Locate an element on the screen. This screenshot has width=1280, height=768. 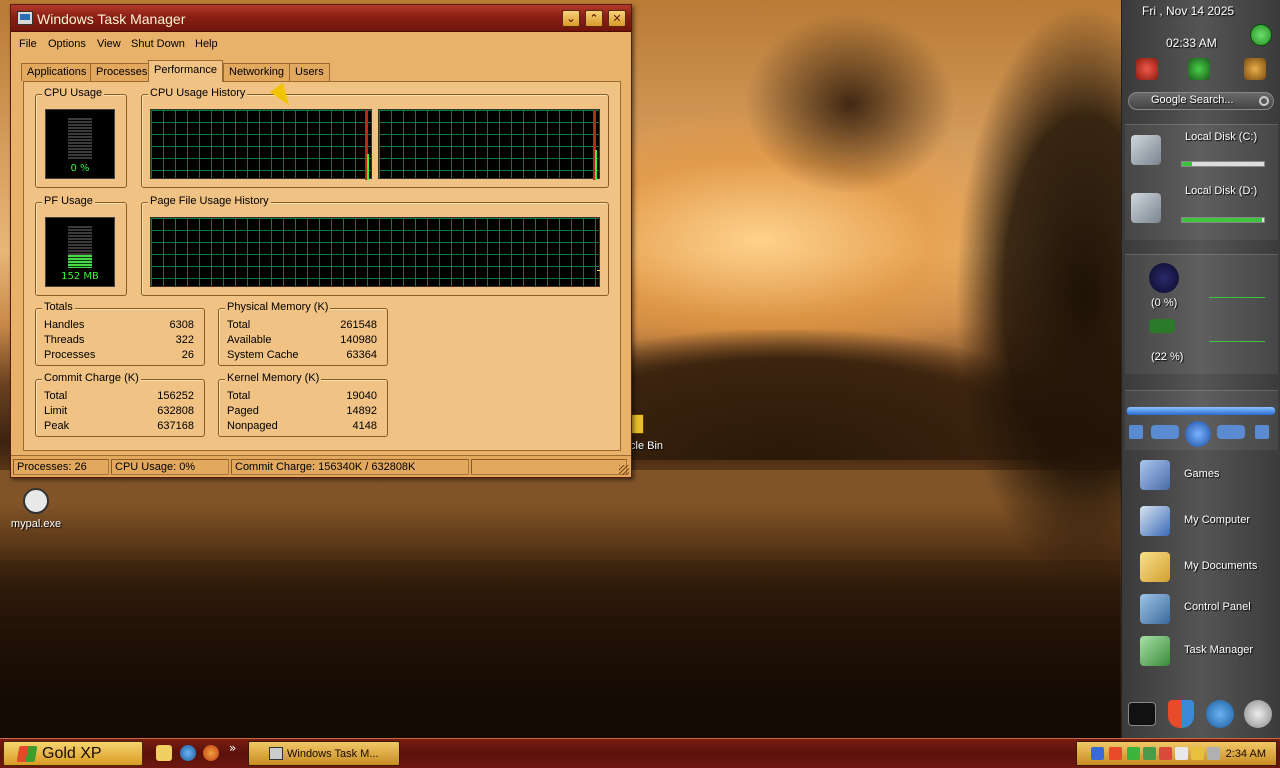
sidebar-clock: 02:33 AM is located at coordinates (1191, 43).